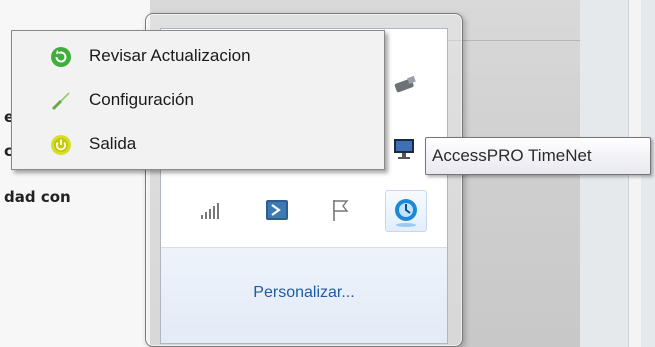 The image size is (655, 347). What do you see at coordinates (61, 145) in the screenshot?
I see `power-icon` at bounding box center [61, 145].